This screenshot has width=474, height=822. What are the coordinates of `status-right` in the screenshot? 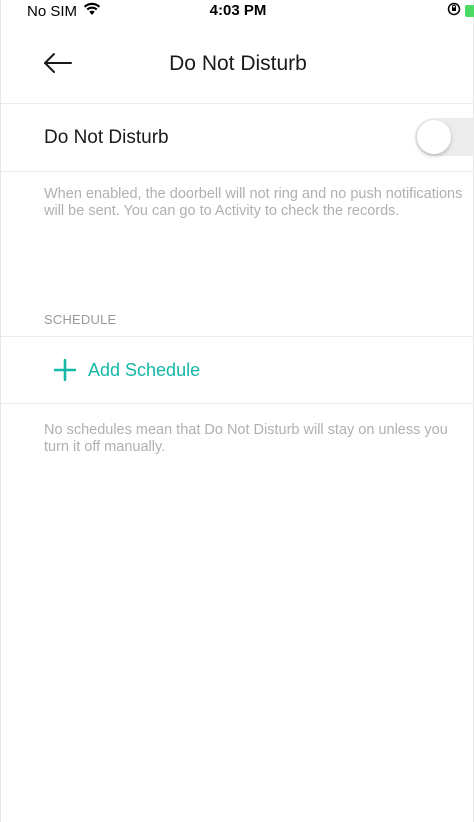 It's located at (460, 11).